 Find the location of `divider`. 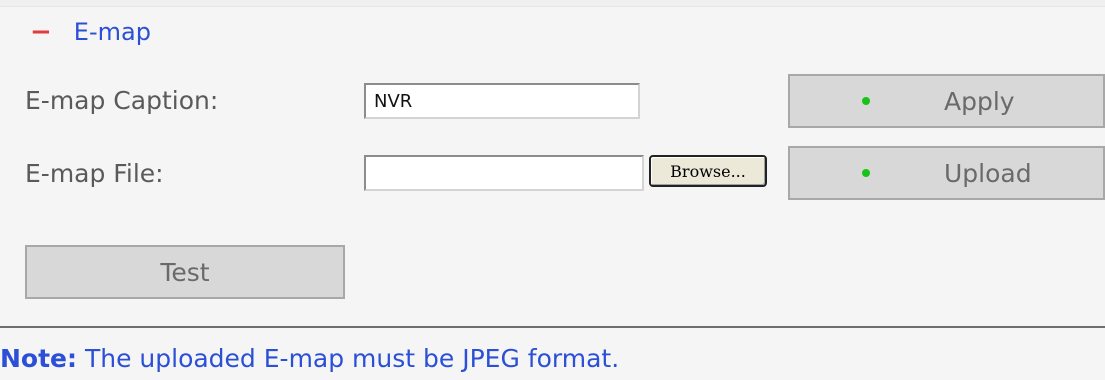

divider is located at coordinates (552, 327).